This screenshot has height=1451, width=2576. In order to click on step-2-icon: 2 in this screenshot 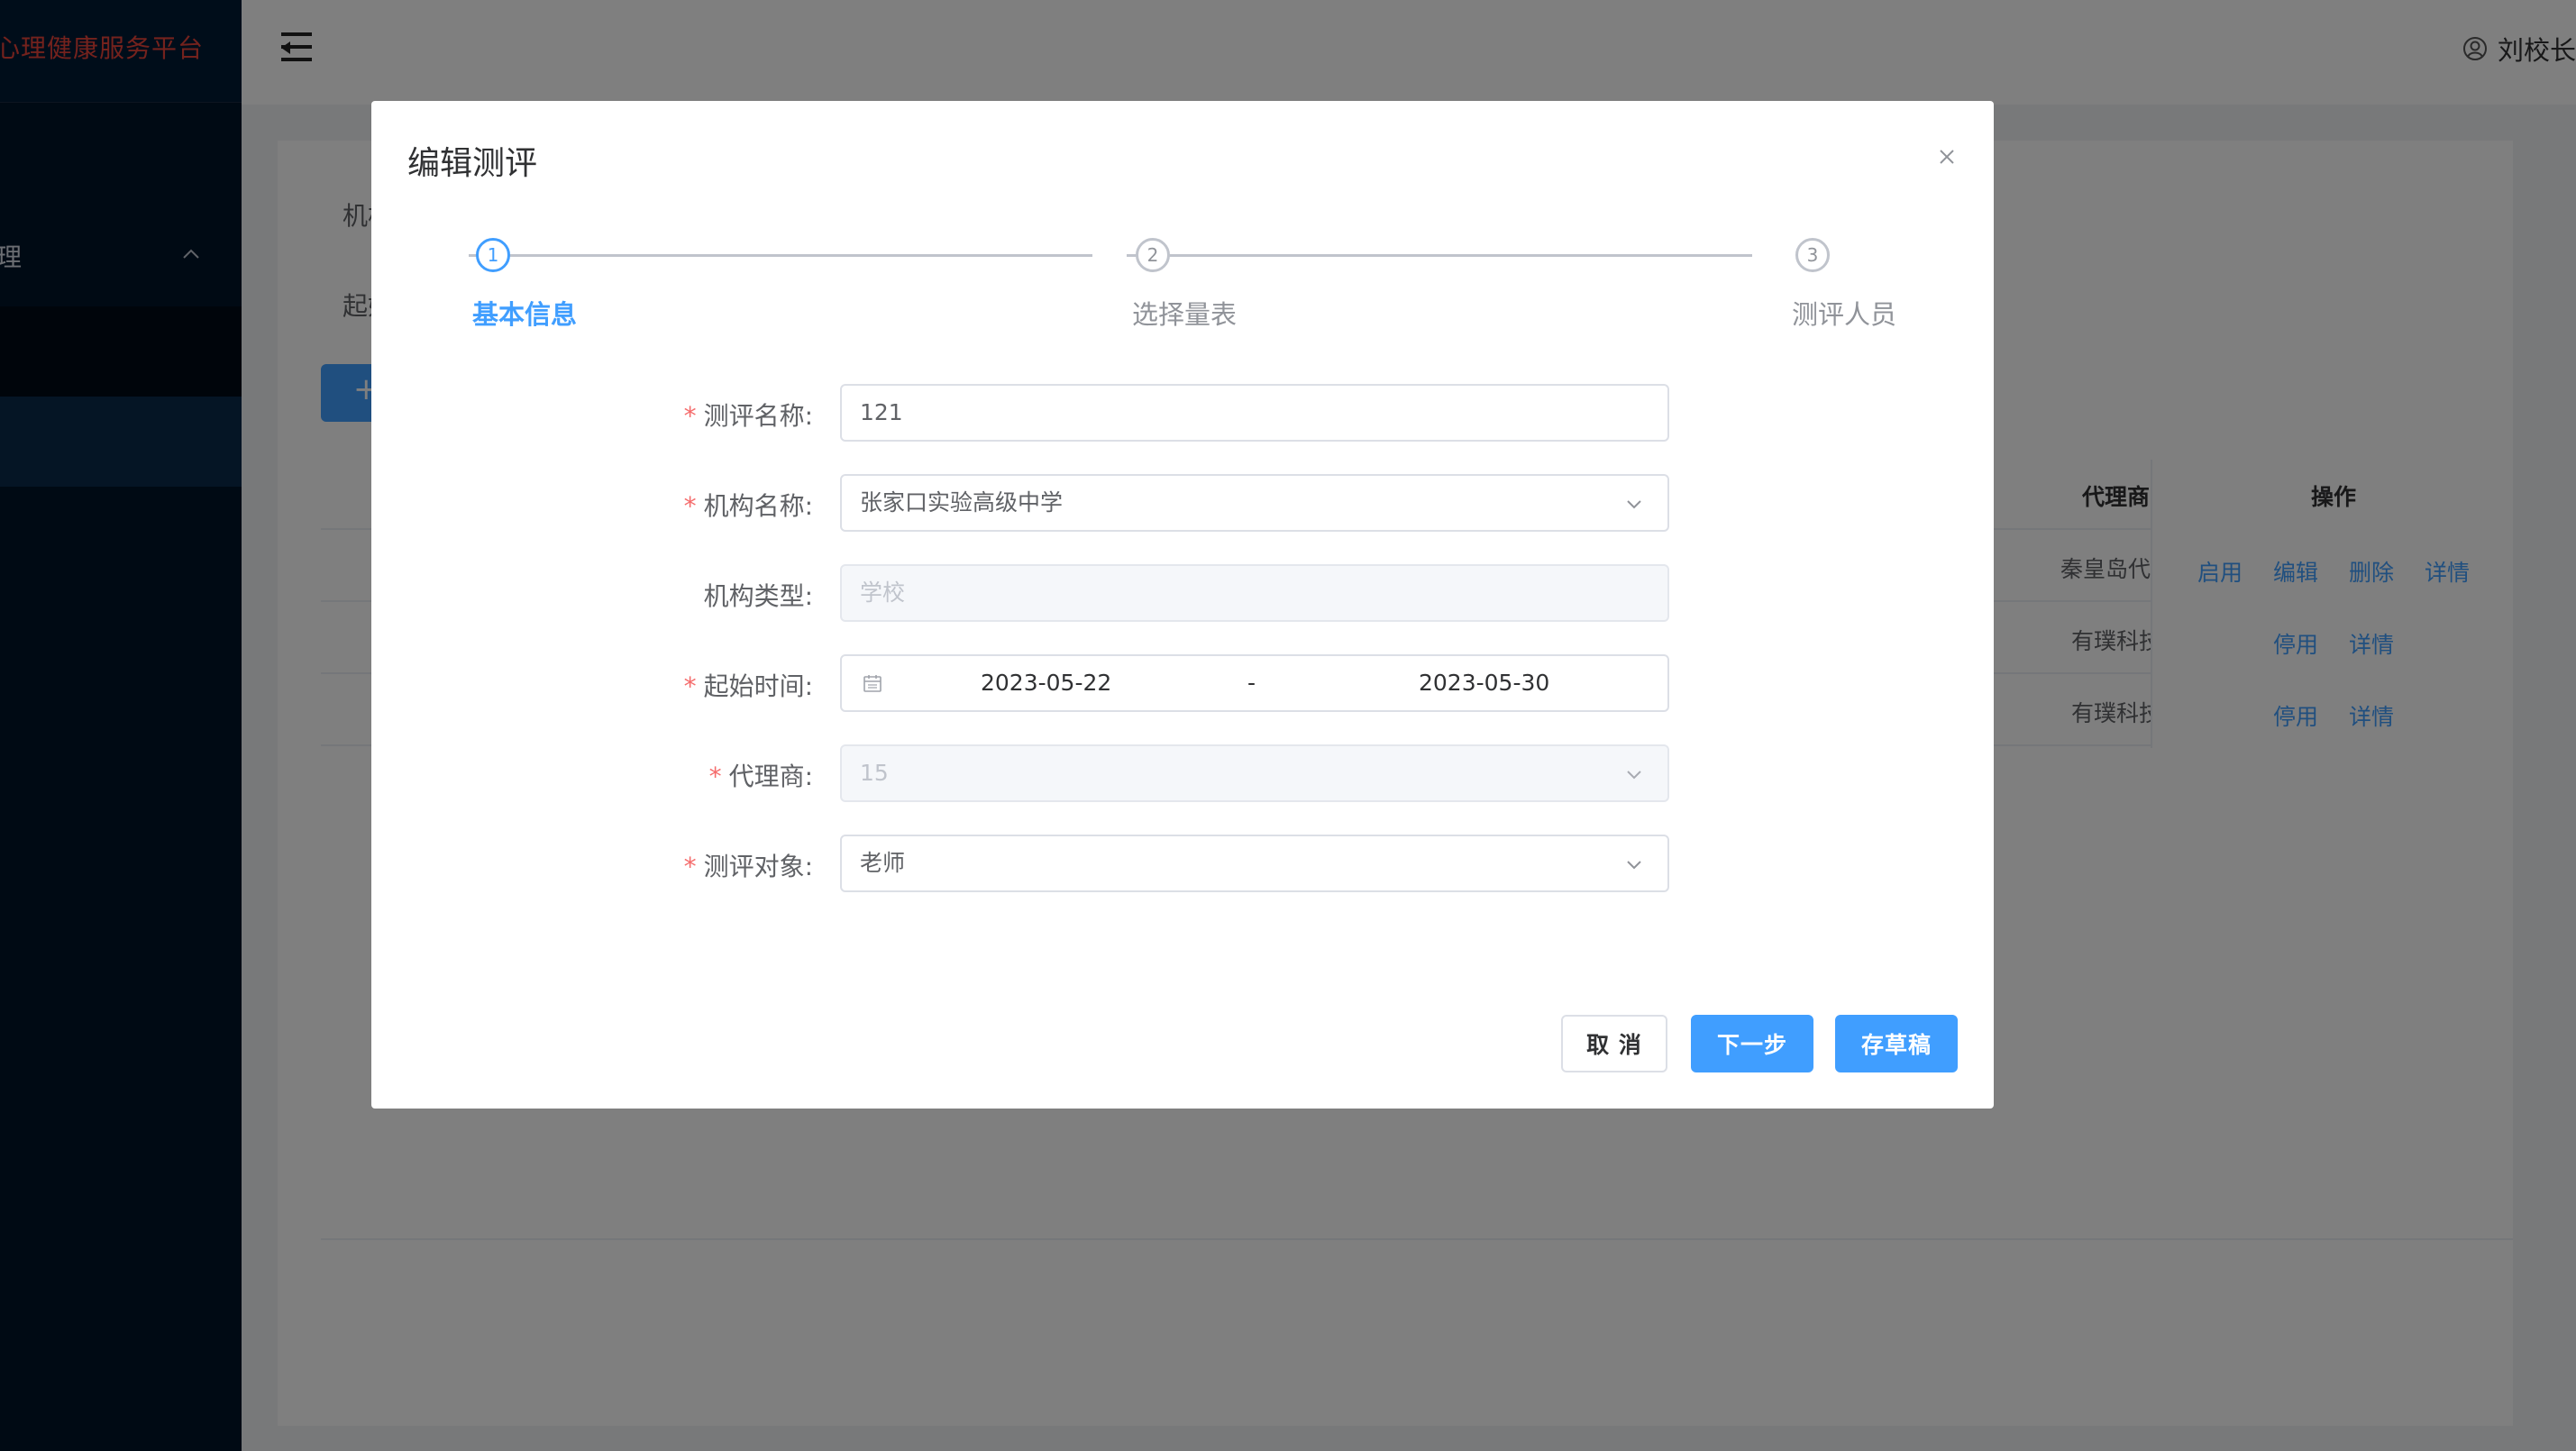, I will do `click(1153, 255)`.